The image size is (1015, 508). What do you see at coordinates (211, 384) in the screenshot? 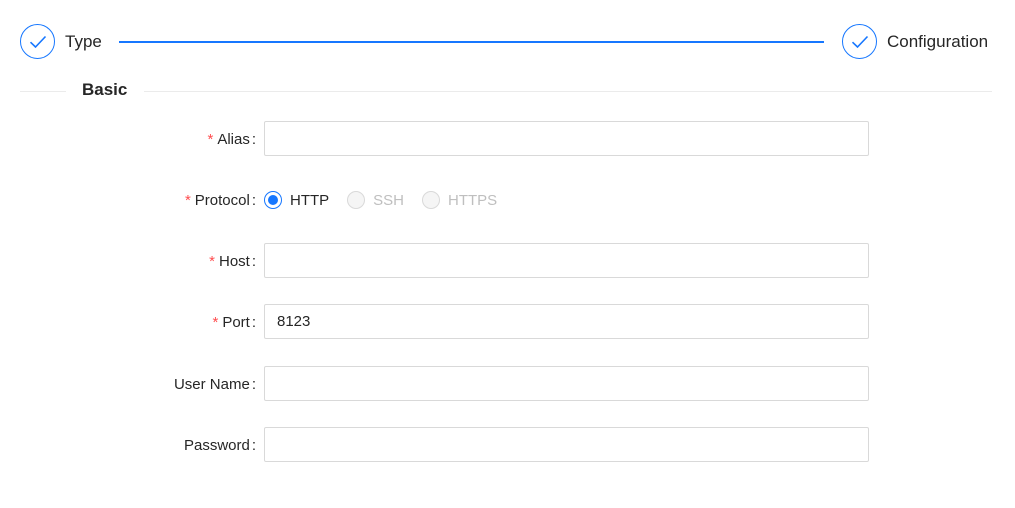
I see `username-label-text: User Name` at bounding box center [211, 384].